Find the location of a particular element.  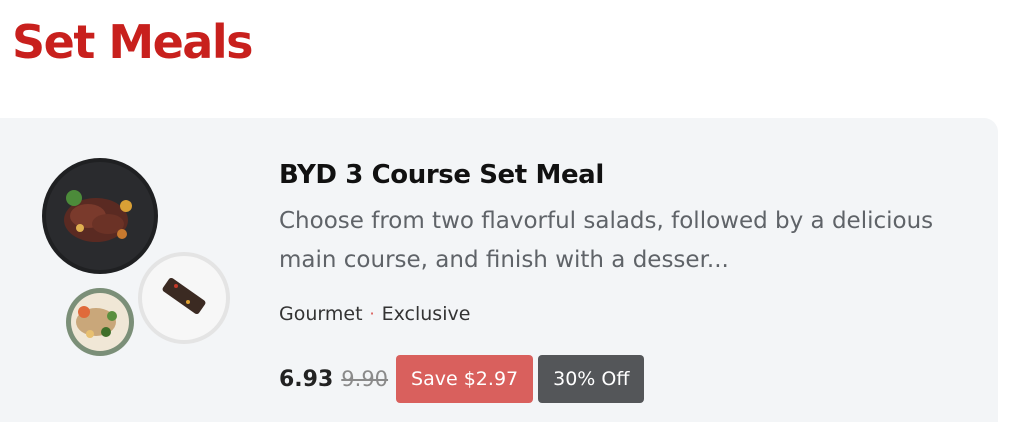

price-original: 9.90 is located at coordinates (365, 379).